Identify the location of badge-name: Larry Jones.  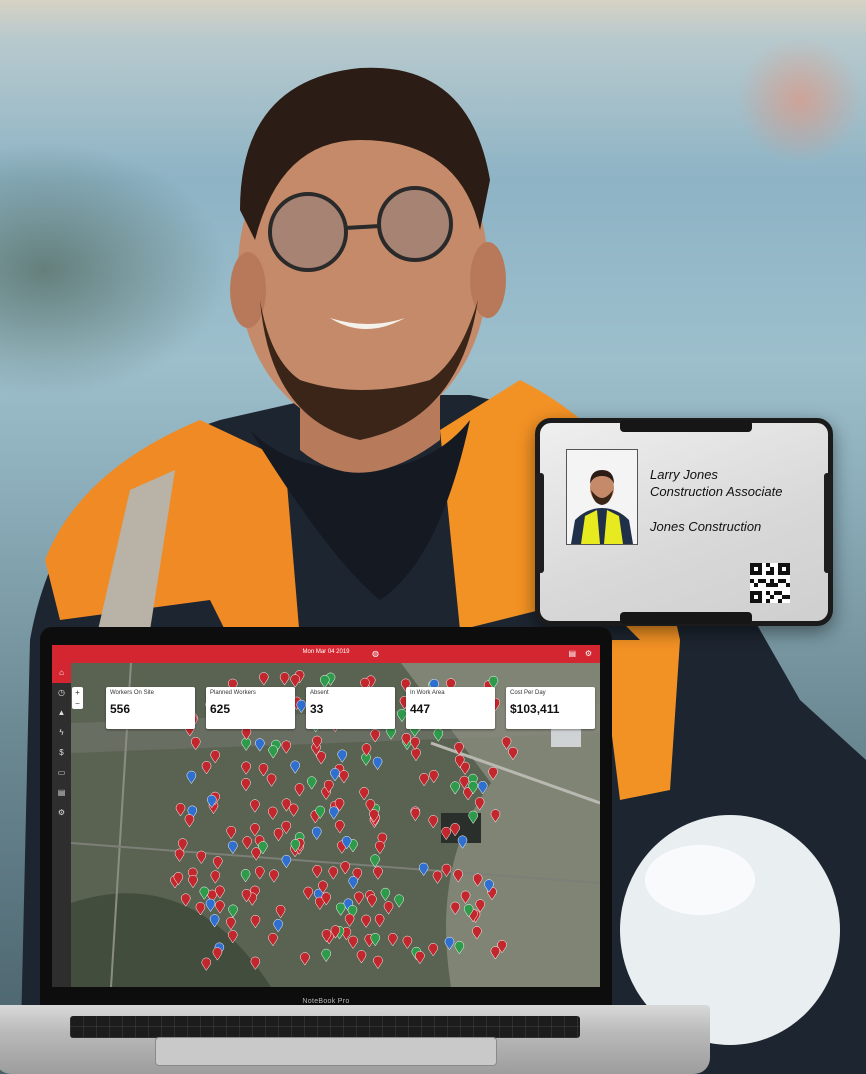
(684, 474).